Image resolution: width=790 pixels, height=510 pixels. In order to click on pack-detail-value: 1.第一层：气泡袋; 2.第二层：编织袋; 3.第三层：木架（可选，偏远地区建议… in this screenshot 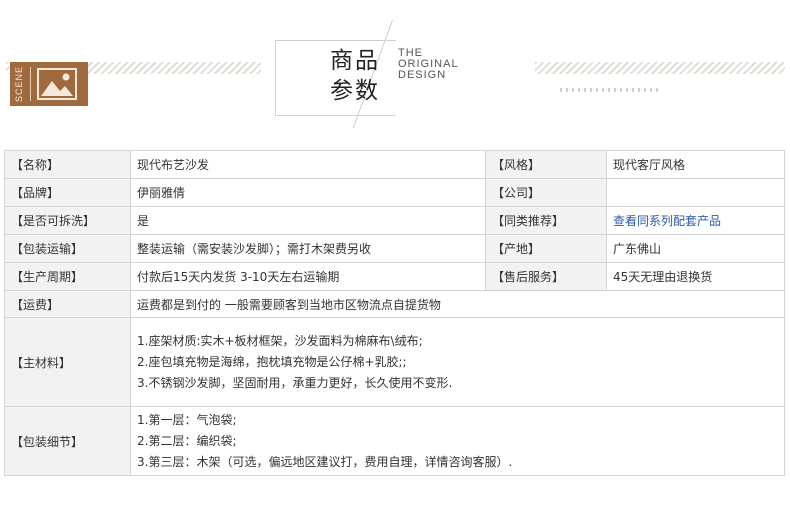, I will do `click(457, 441)`.